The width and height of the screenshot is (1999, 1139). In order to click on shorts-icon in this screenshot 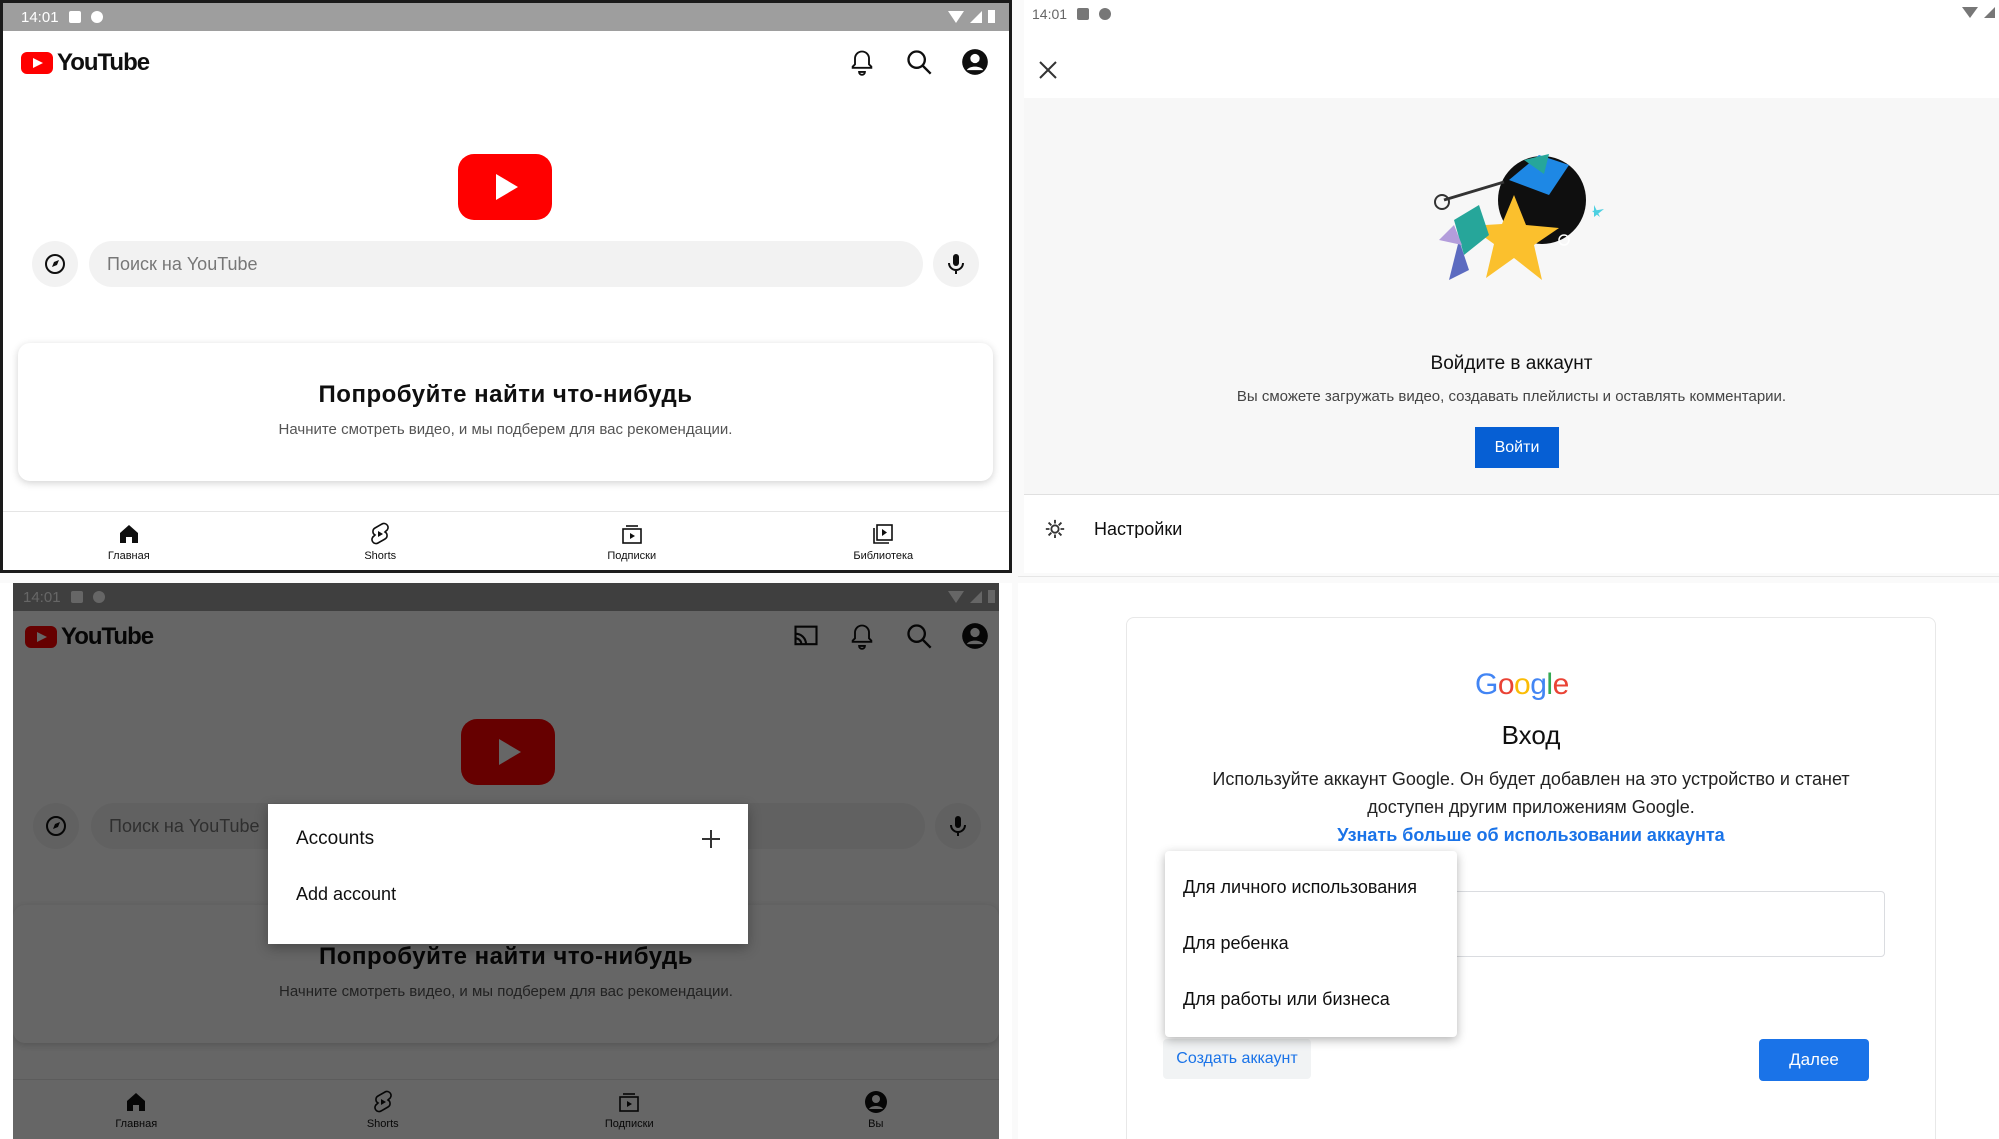, I will do `click(380, 533)`.